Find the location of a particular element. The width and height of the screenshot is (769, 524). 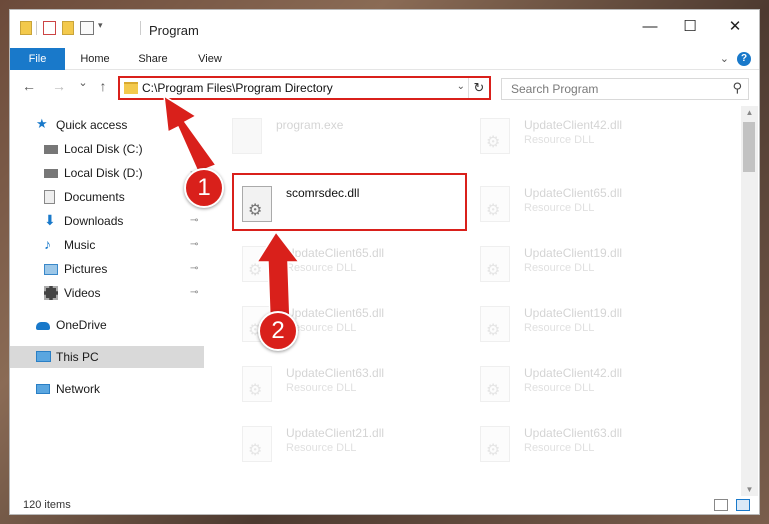

file-name: UpdateClient19.dll is located at coordinates (573, 253).